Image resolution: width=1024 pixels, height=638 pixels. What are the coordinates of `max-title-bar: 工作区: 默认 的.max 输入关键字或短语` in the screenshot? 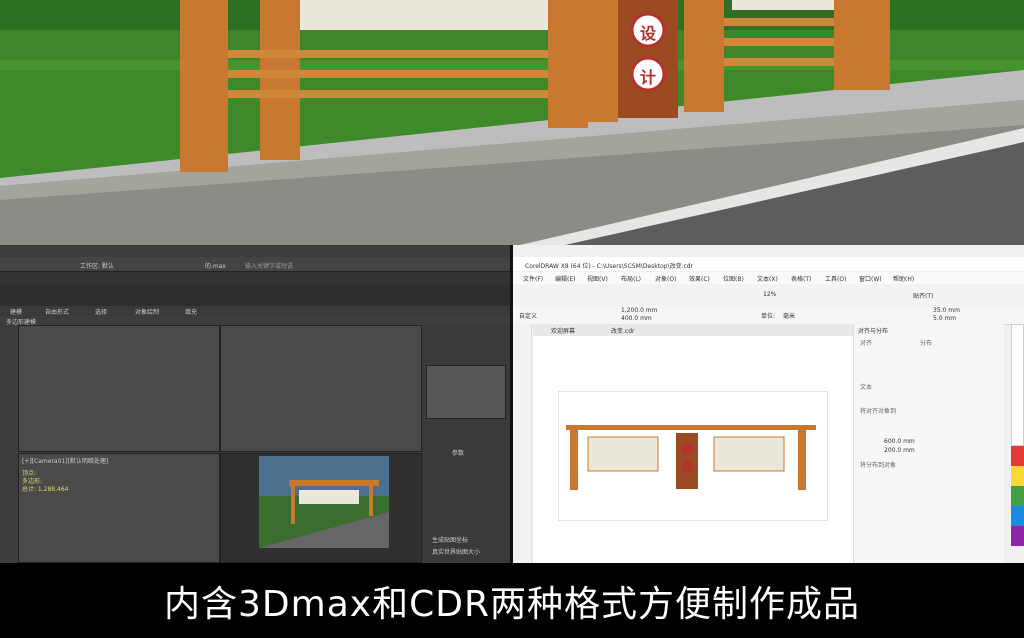 It's located at (255, 264).